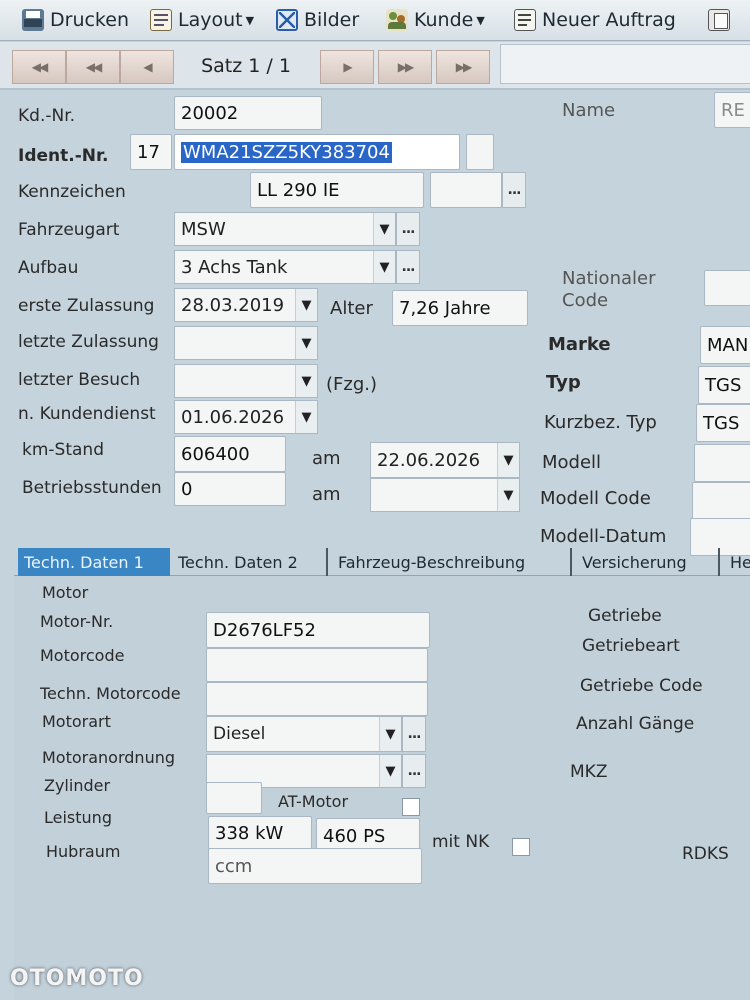 This screenshot has height=1000, width=750. Describe the element at coordinates (82, 655) in the screenshot. I see `motorcode-label: Motorcode` at that location.